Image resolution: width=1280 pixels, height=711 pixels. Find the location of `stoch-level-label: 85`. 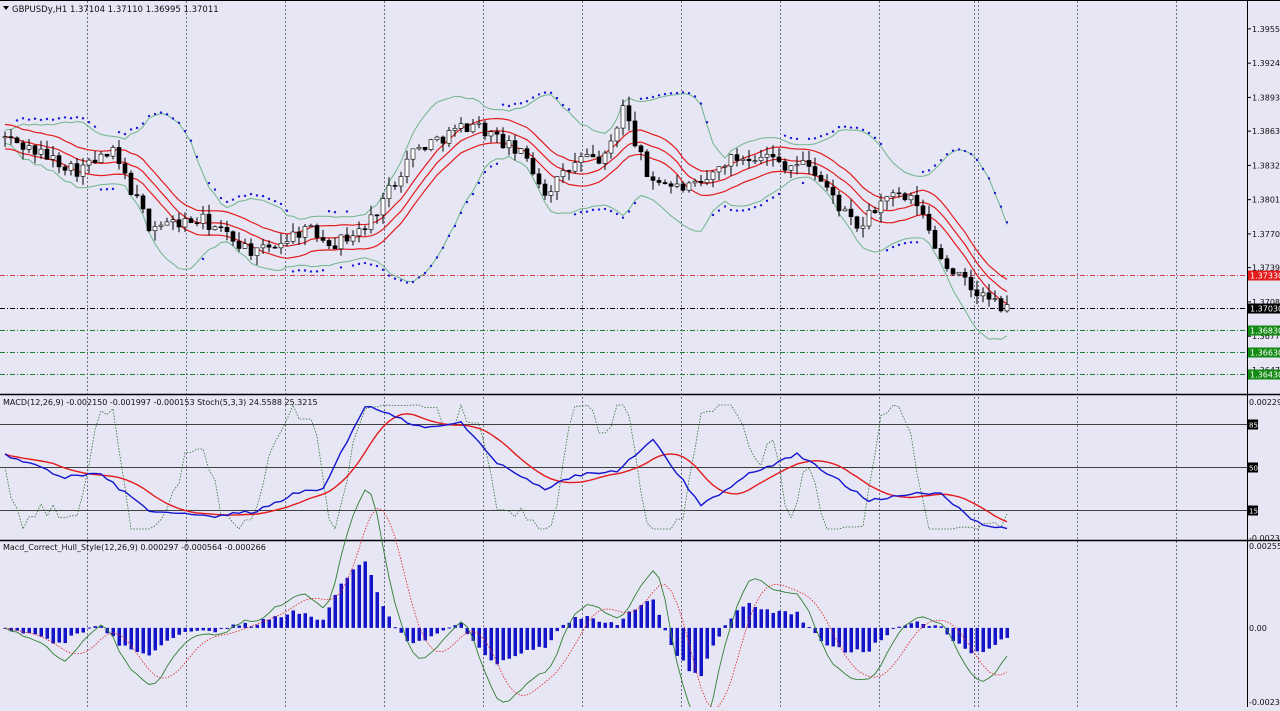

stoch-level-label: 85 is located at coordinates (1253, 426).